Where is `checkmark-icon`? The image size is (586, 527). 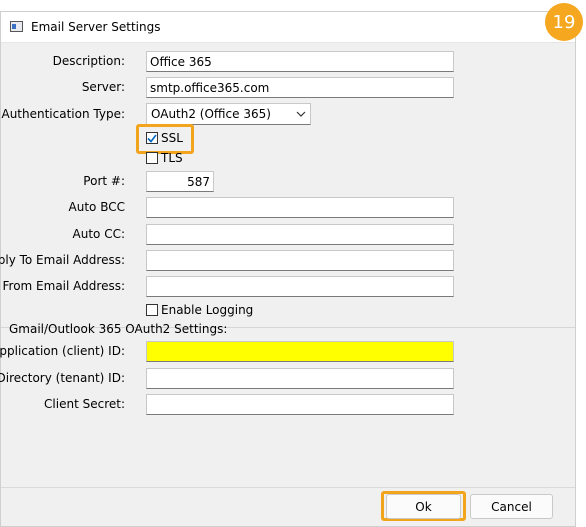 checkmark-icon is located at coordinates (152, 138).